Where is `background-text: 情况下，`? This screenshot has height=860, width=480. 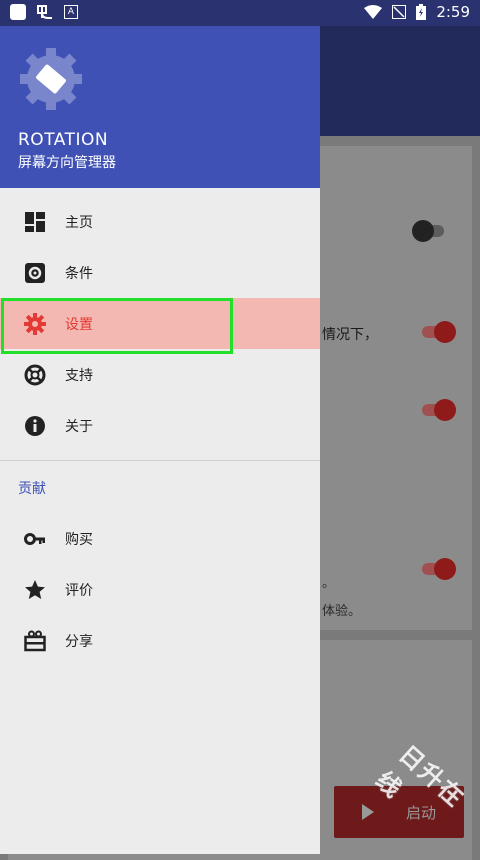
background-text: 情况下， is located at coordinates (350, 335).